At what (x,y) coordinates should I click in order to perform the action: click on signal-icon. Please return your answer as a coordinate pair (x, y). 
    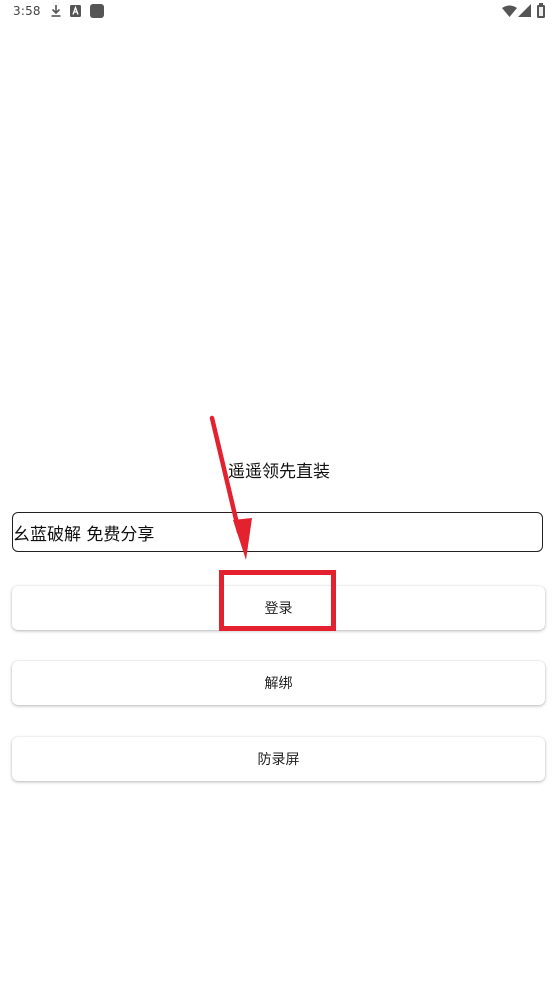
    Looking at the image, I should click on (524, 10).